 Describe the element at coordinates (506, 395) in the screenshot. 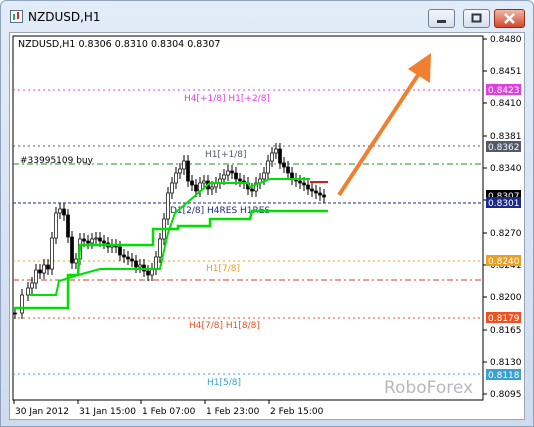

I see `price-tick-label: 0.8095` at that location.